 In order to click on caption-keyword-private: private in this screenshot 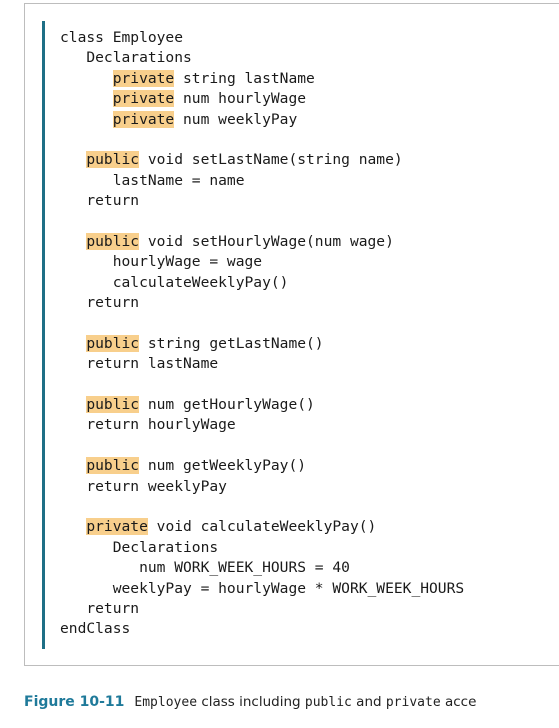, I will do `click(413, 702)`.